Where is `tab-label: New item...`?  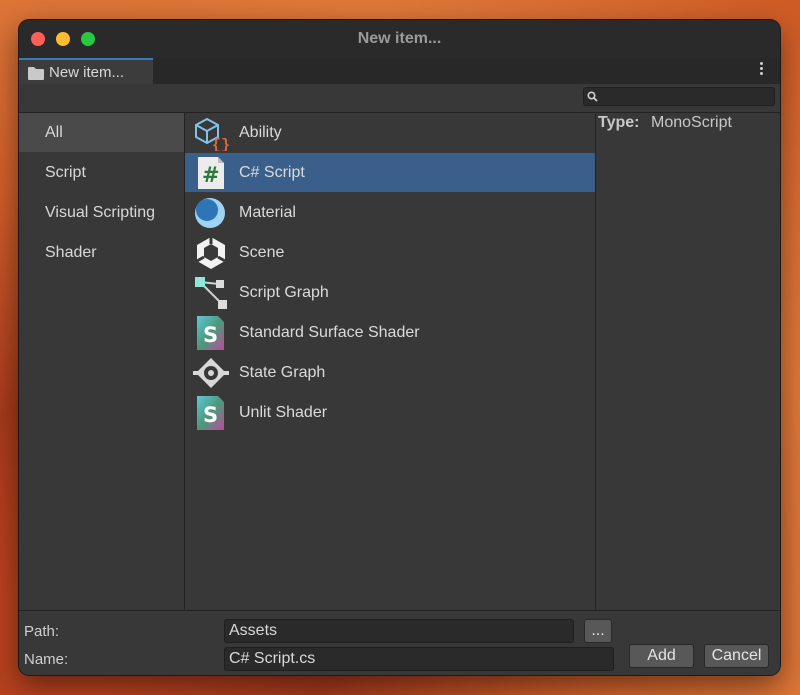 tab-label: New item... is located at coordinates (87, 72).